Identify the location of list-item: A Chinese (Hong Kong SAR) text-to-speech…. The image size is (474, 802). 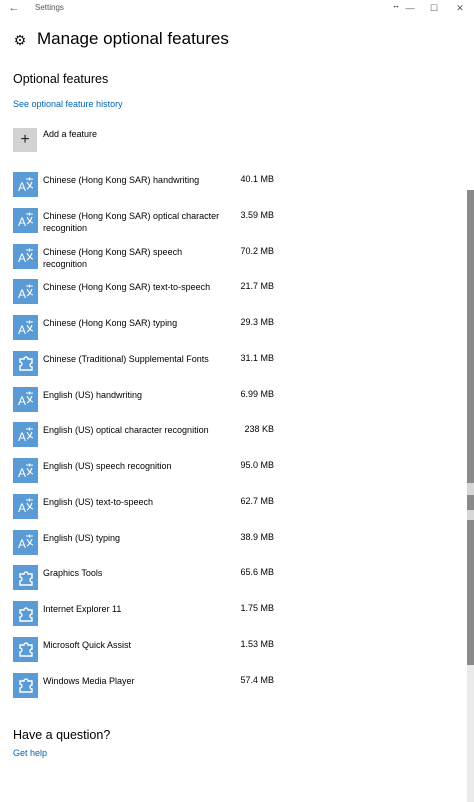
(148, 295).